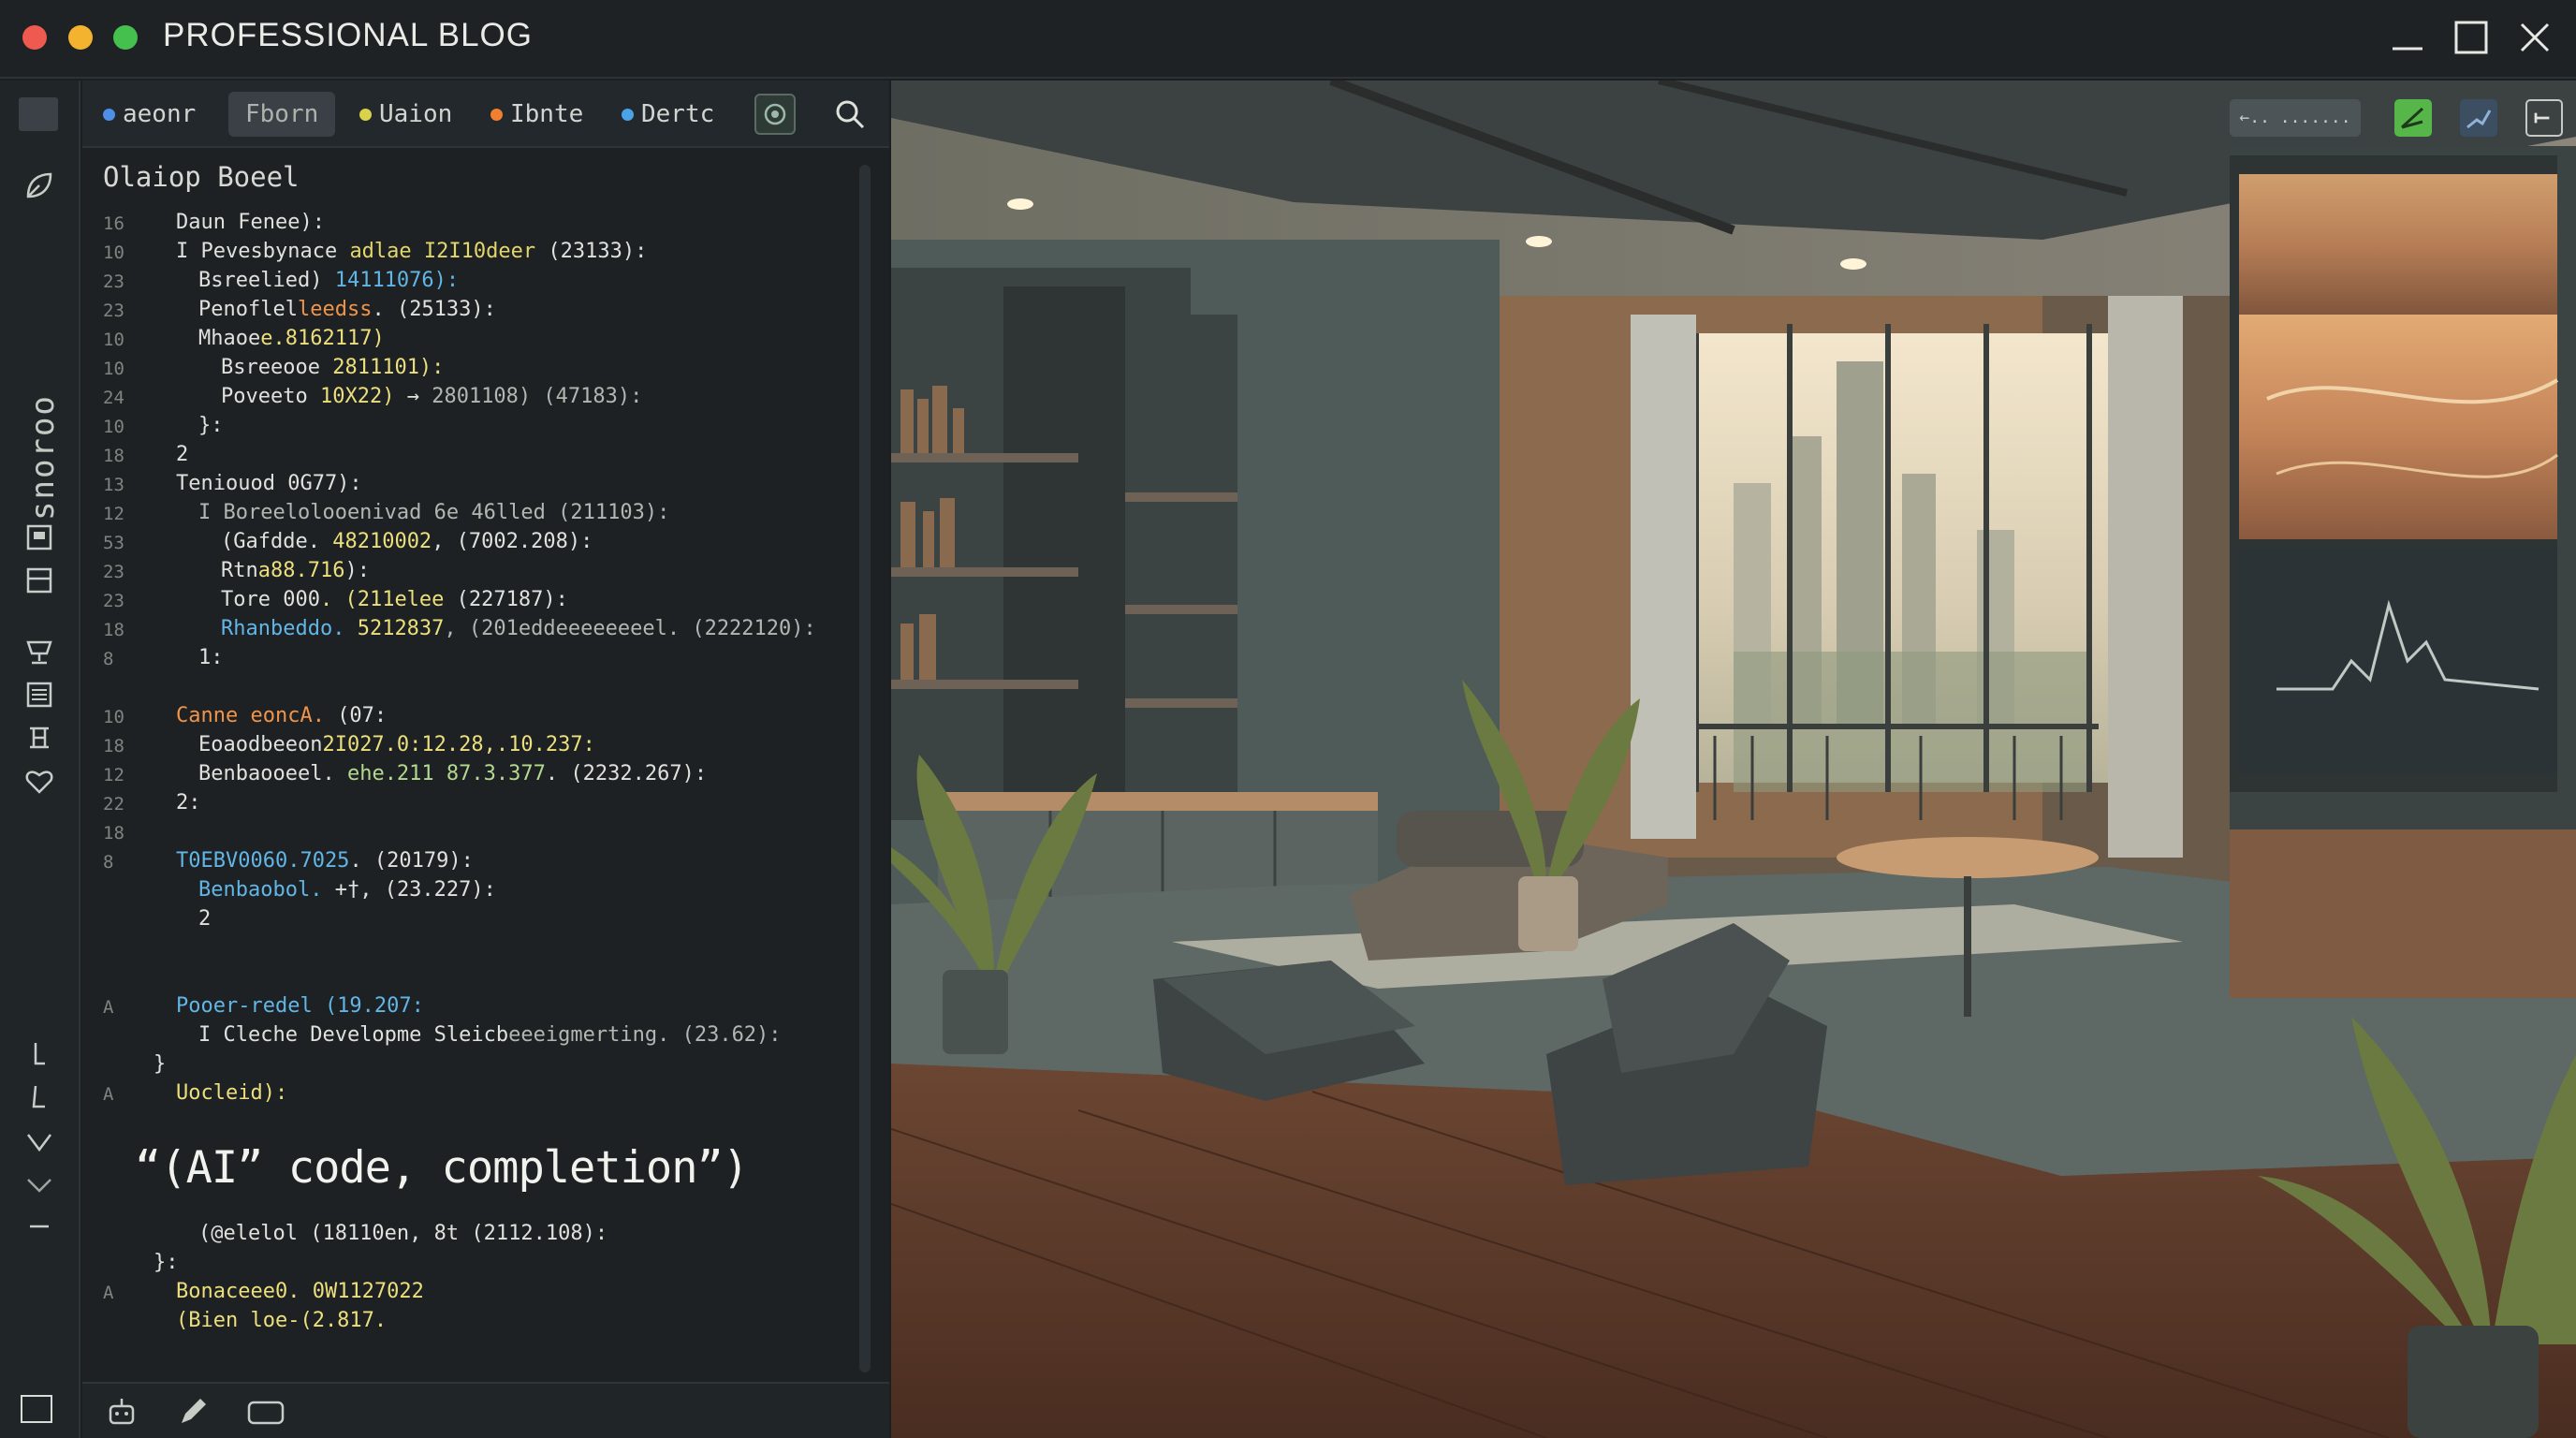 The width and height of the screenshot is (2576, 1438). What do you see at coordinates (265, 1412) in the screenshot?
I see `box-icon` at bounding box center [265, 1412].